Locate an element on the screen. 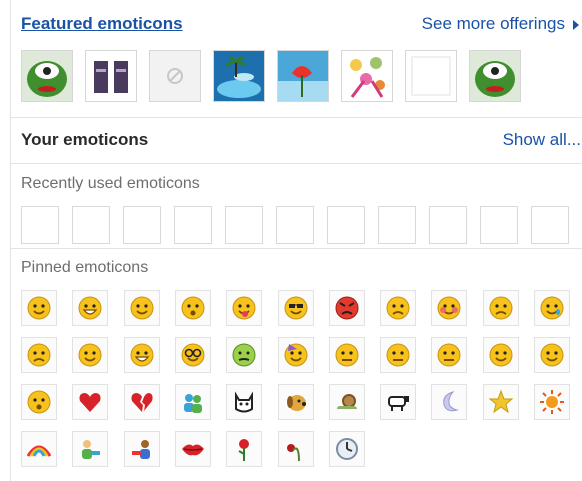 This screenshot has height=481, width=582. see-more-label: See more offerings is located at coordinates (493, 23).